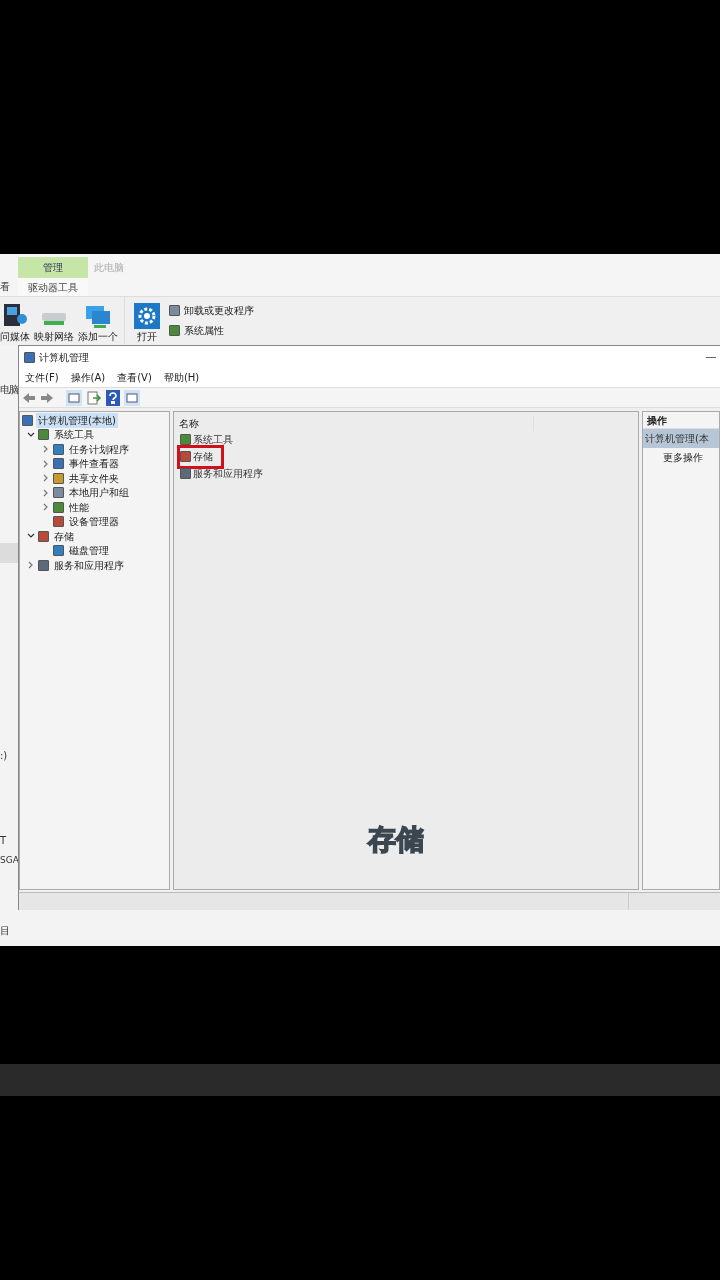  What do you see at coordinates (181, 377) in the screenshot?
I see `menu-item: 帮助(H)` at bounding box center [181, 377].